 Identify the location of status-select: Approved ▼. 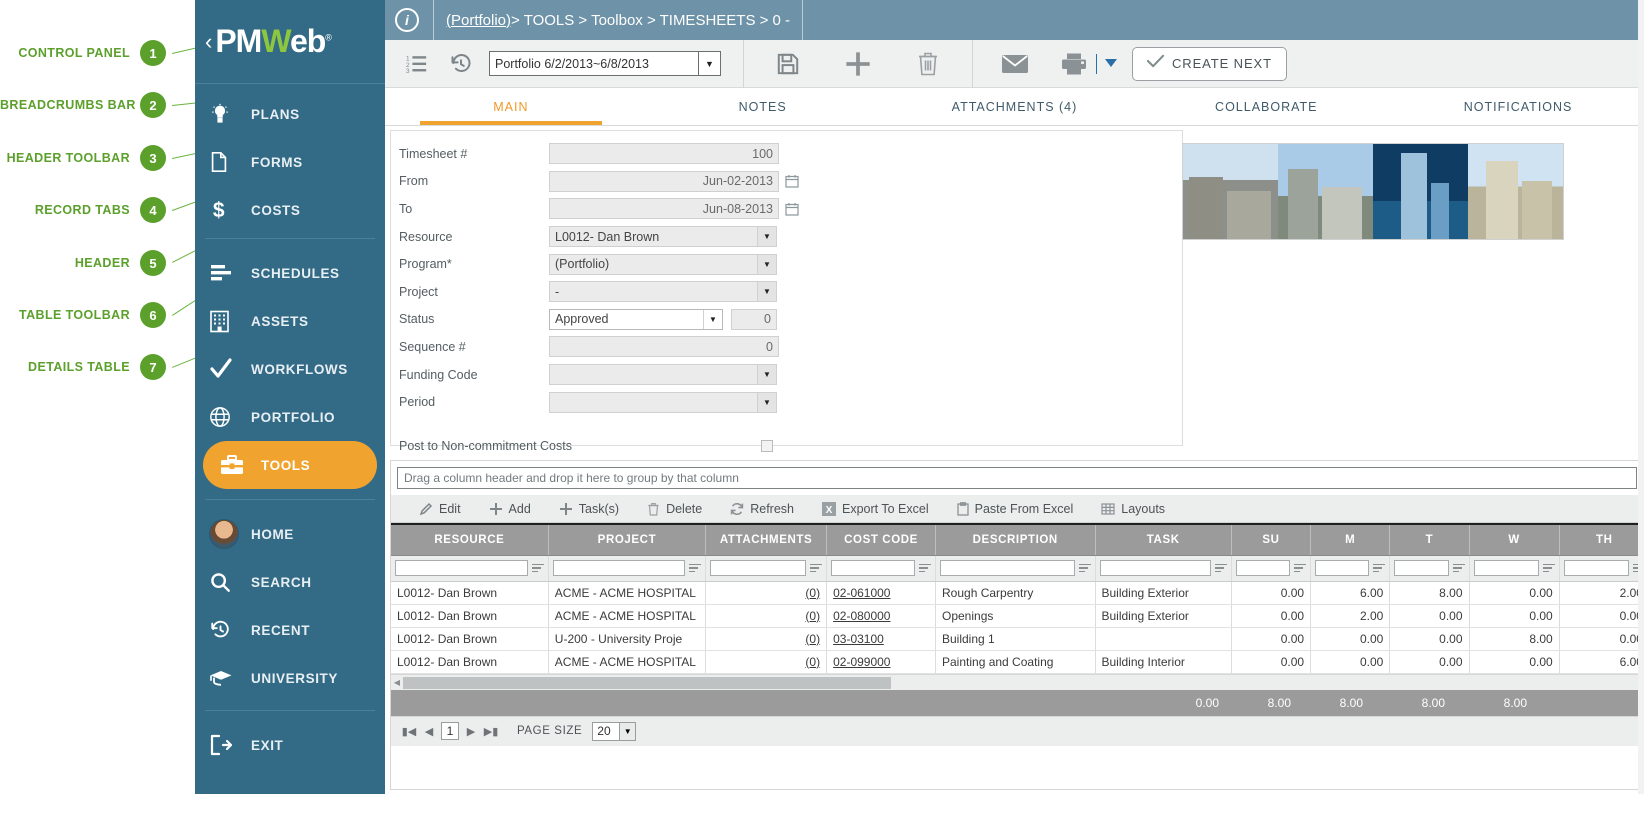
(636, 319).